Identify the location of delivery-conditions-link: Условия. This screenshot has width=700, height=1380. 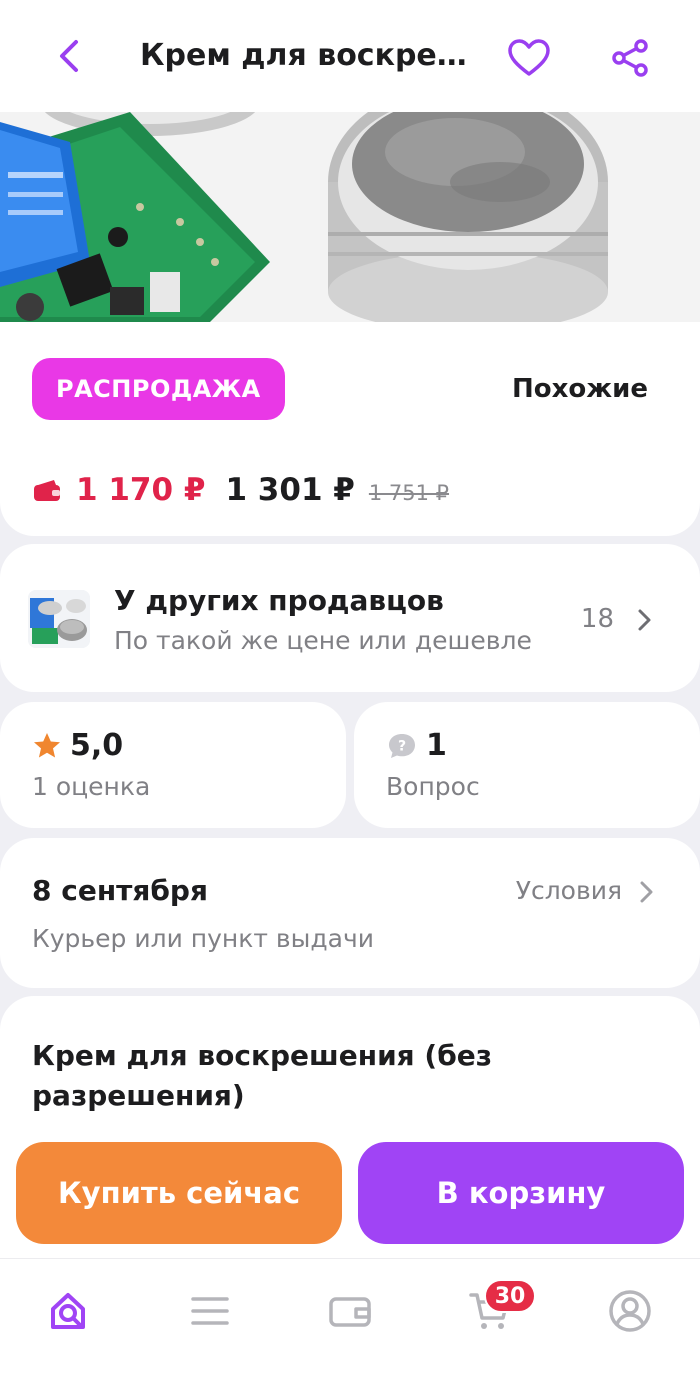
(569, 890).